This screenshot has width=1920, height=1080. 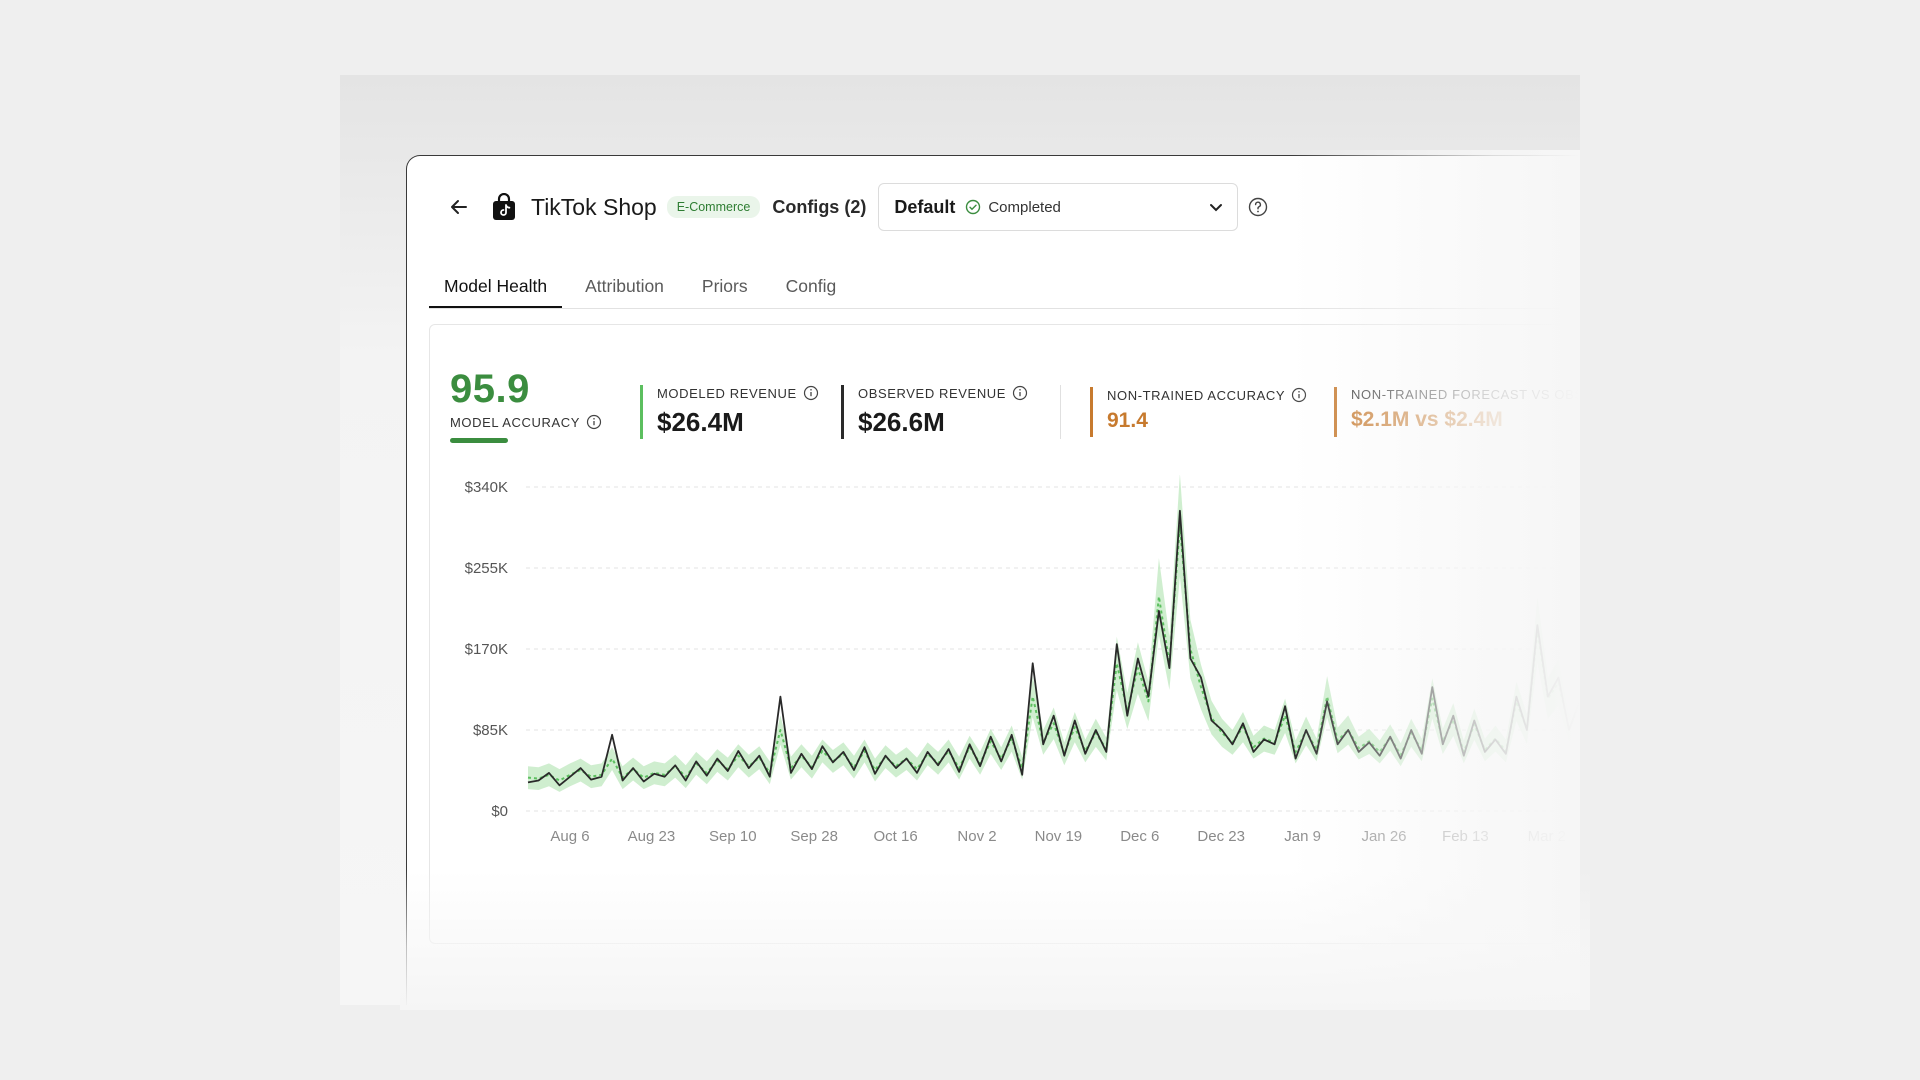 What do you see at coordinates (896, 836) in the screenshot?
I see `x-tick-label: Oct 16` at bounding box center [896, 836].